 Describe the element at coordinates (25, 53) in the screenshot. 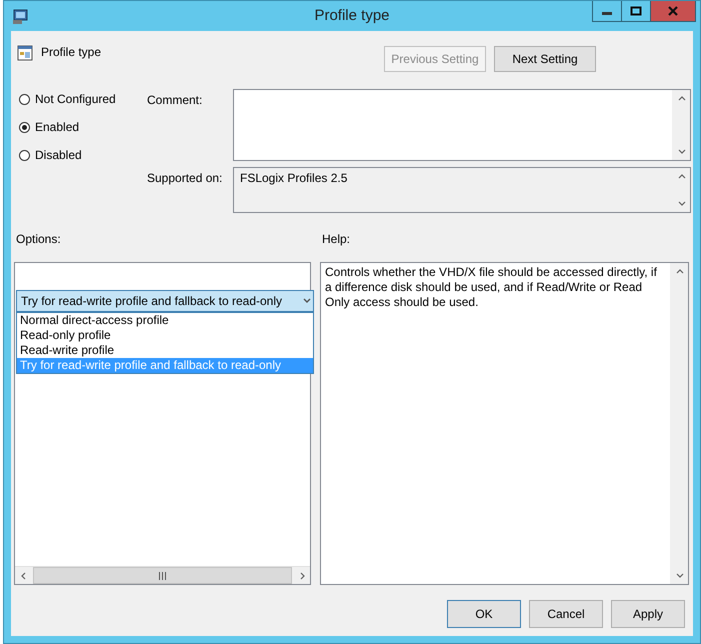

I see `policy-setting-icon` at that location.